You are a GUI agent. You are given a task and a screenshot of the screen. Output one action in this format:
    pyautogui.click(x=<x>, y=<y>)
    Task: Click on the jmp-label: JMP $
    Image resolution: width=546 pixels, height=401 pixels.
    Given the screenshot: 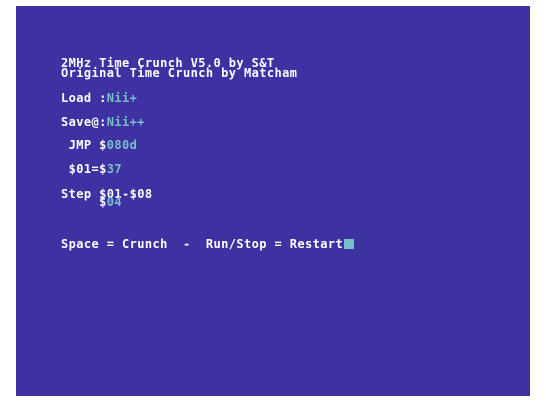 What is the action you would take?
    pyautogui.click(x=84, y=145)
    